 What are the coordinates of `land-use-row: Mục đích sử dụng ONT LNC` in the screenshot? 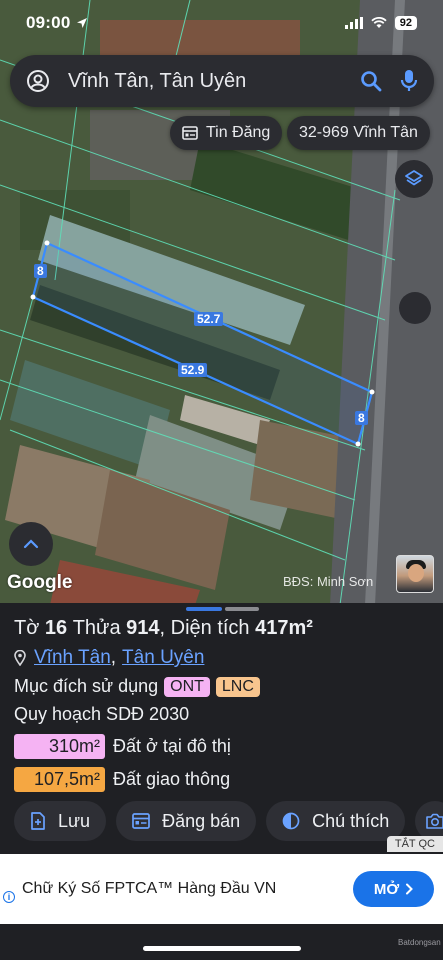 It's located at (137, 686).